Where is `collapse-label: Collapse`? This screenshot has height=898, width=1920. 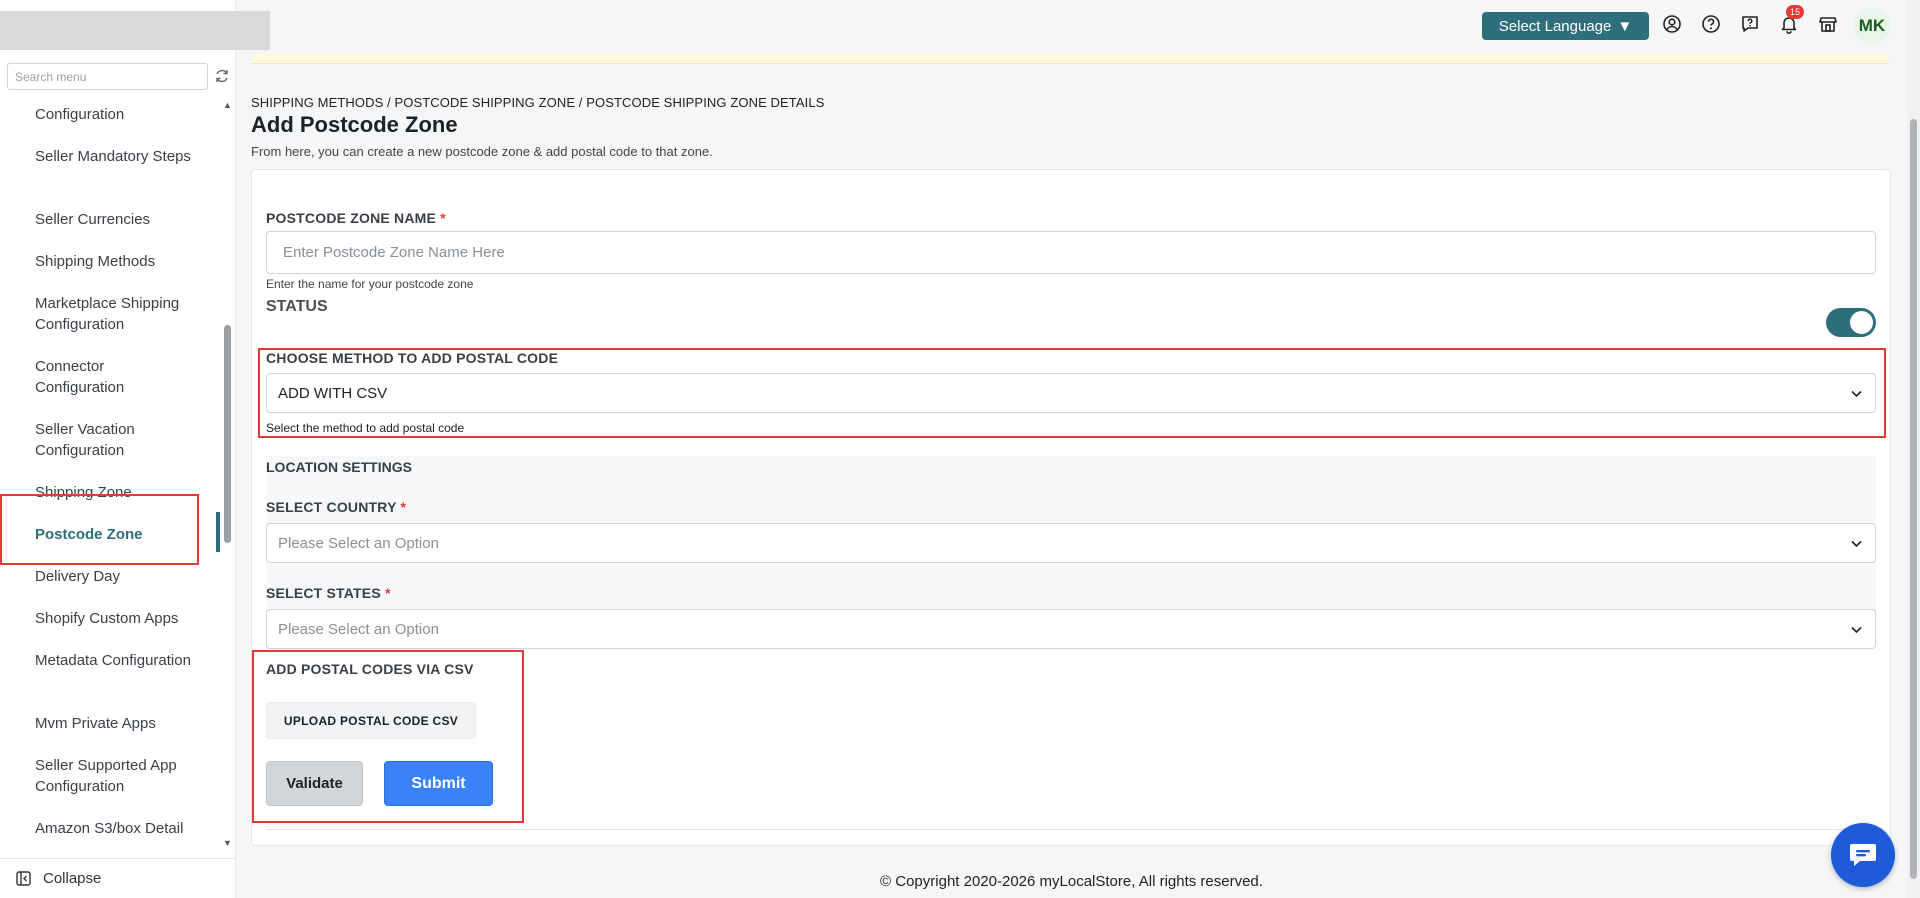
collapse-label: Collapse is located at coordinates (72, 878).